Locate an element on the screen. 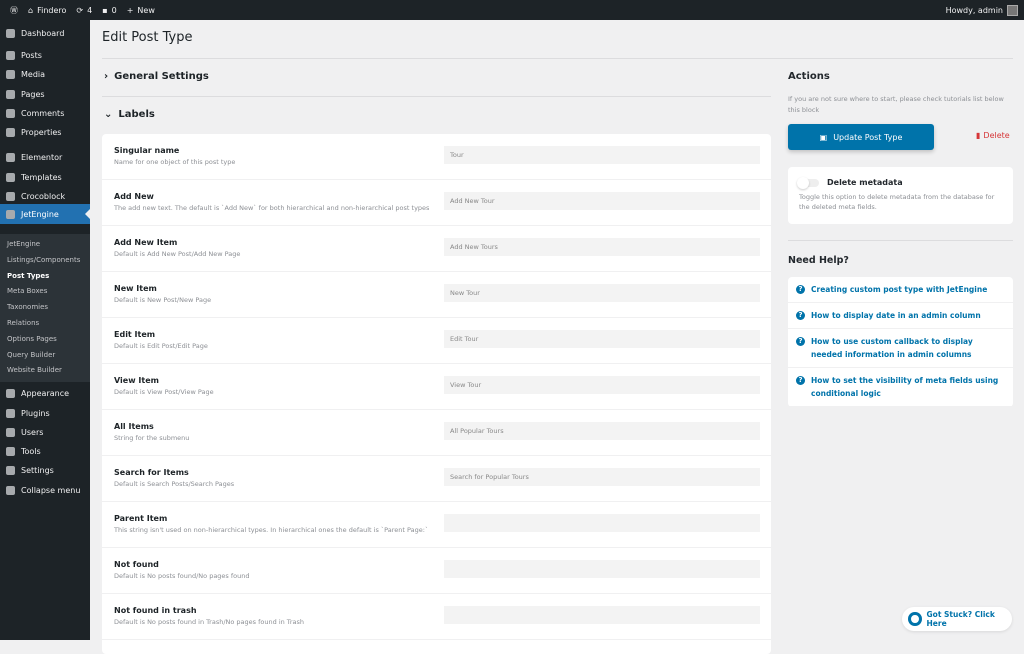 This screenshot has height=654, width=1024. submenu-item-query-builder: Query Builder is located at coordinates (31, 355).